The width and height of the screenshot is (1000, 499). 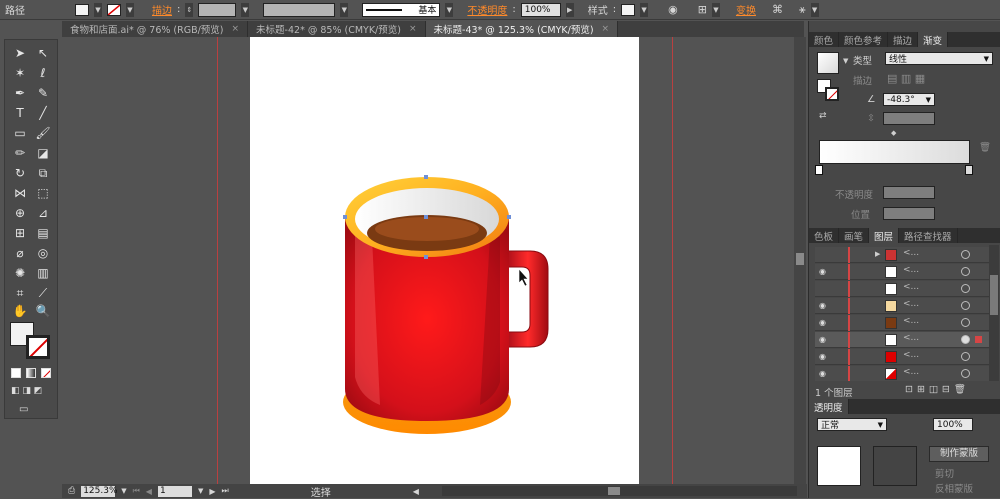 I want to click on color-stop-right, so click(x=969, y=170).